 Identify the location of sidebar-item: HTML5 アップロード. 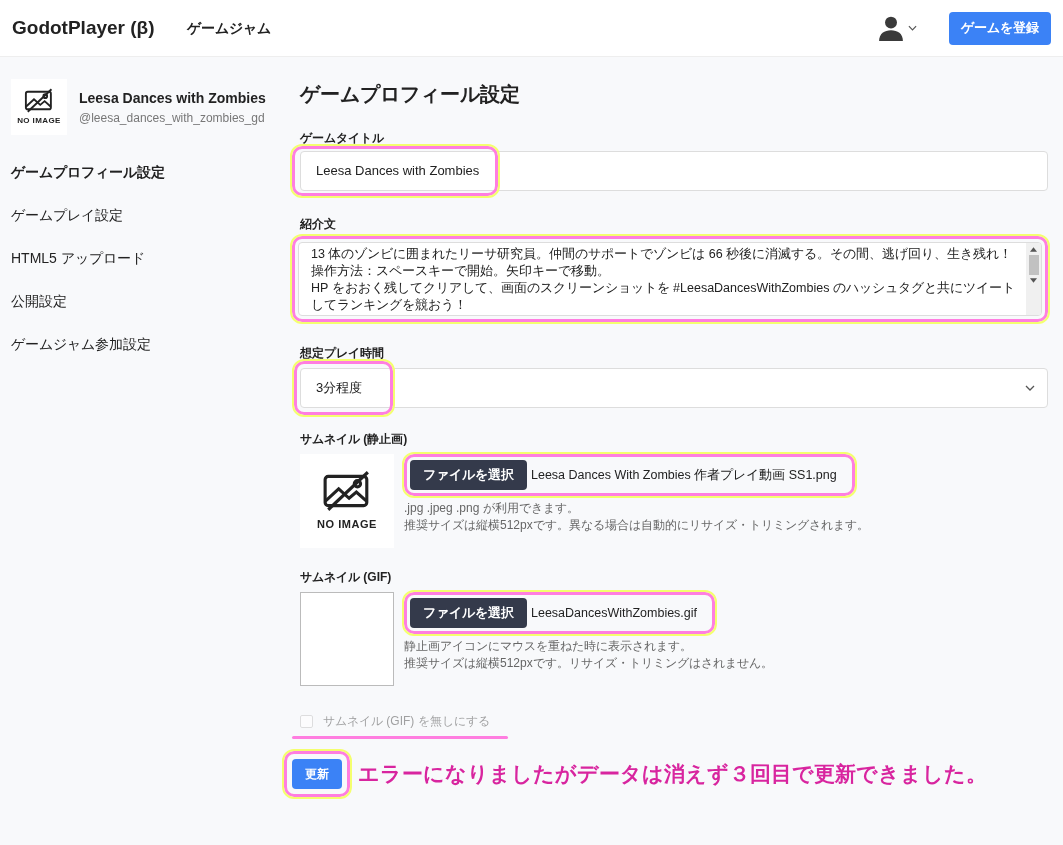
(155, 258).